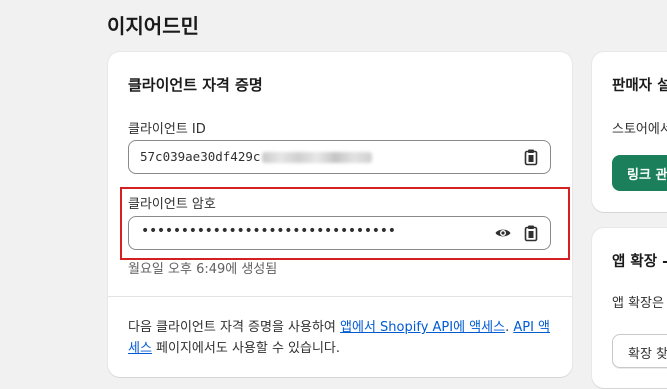  I want to click on footer-prefix: 다음 클라이언트 자격 증명을 사용하여, so click(234, 327).